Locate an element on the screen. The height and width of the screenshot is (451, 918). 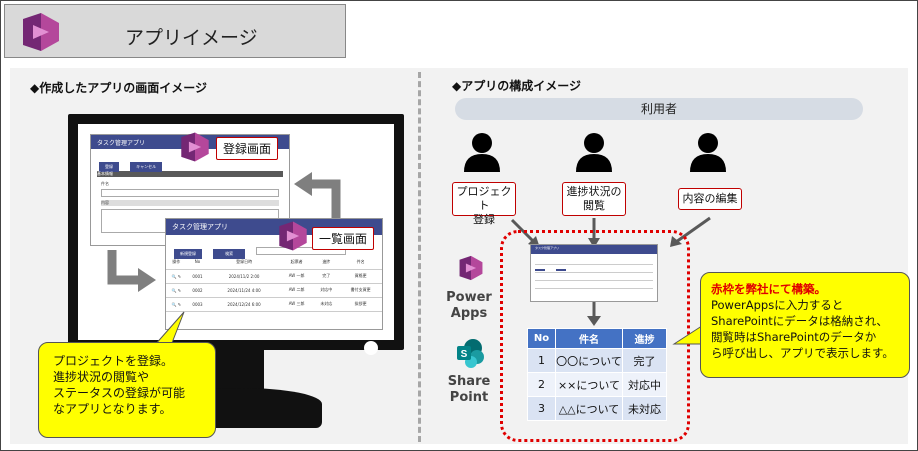
sharepoint-icon: S is located at coordinates (470, 353).